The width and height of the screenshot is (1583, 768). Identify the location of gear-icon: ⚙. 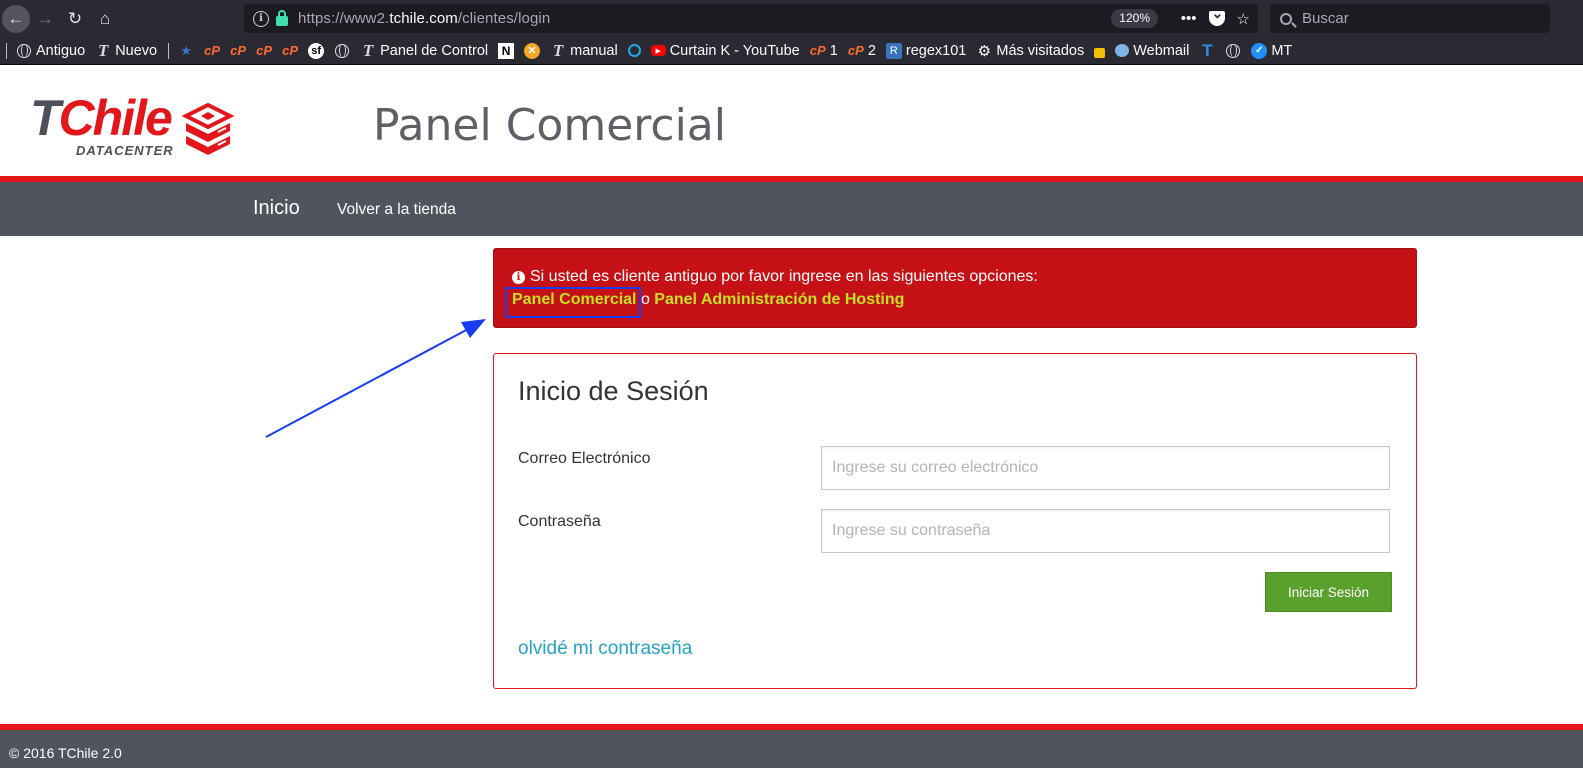
(984, 51).